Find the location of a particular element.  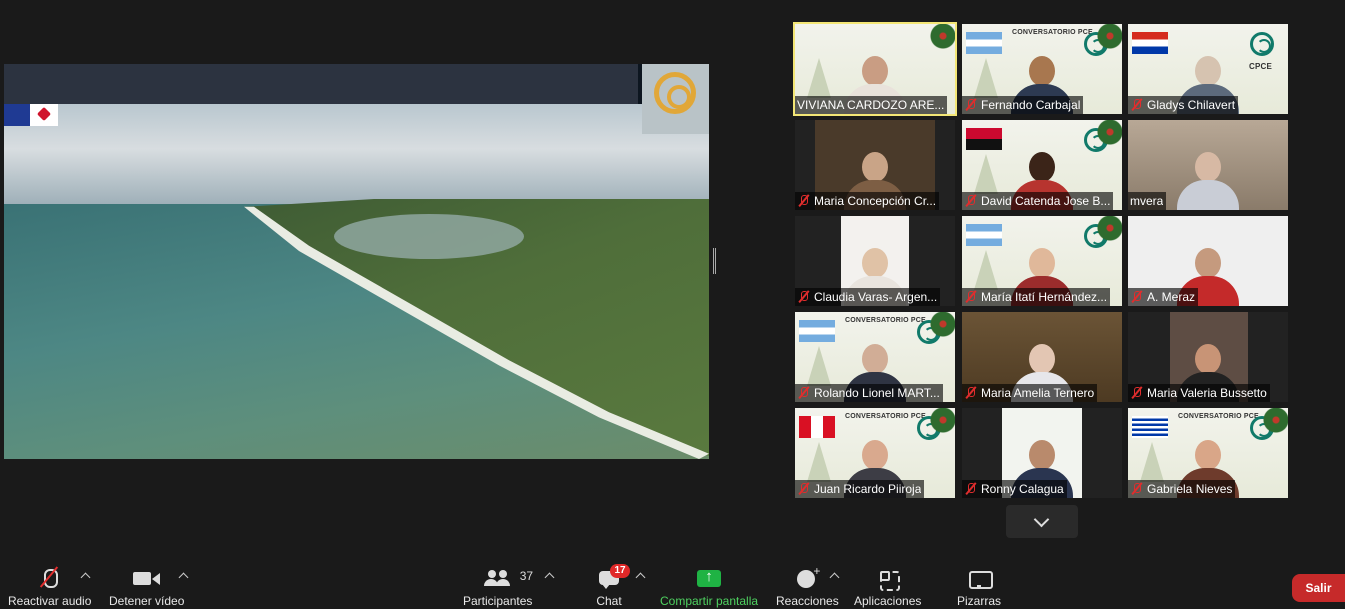

participant-name-tag: Juan Ricardo Piiroja is located at coordinates (860, 489).